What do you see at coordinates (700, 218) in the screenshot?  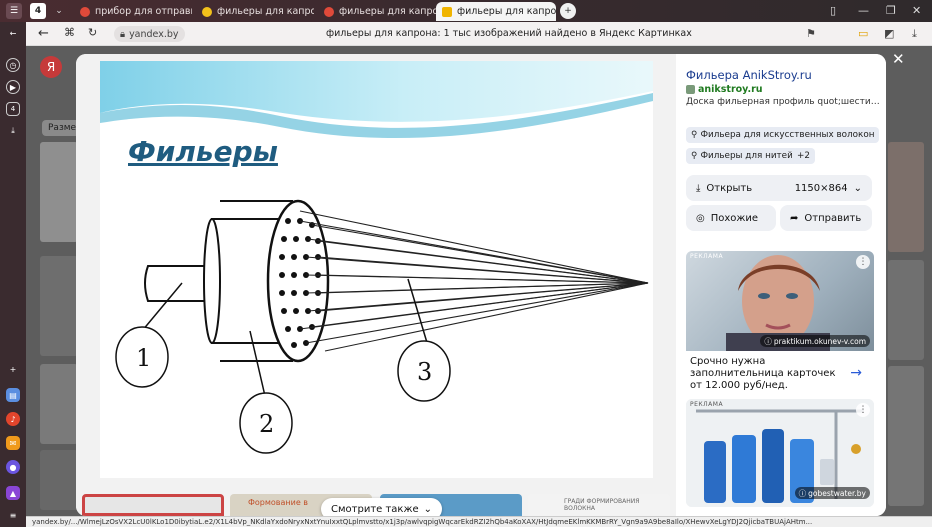 I see `camera-search-icon: ◎` at bounding box center [700, 218].